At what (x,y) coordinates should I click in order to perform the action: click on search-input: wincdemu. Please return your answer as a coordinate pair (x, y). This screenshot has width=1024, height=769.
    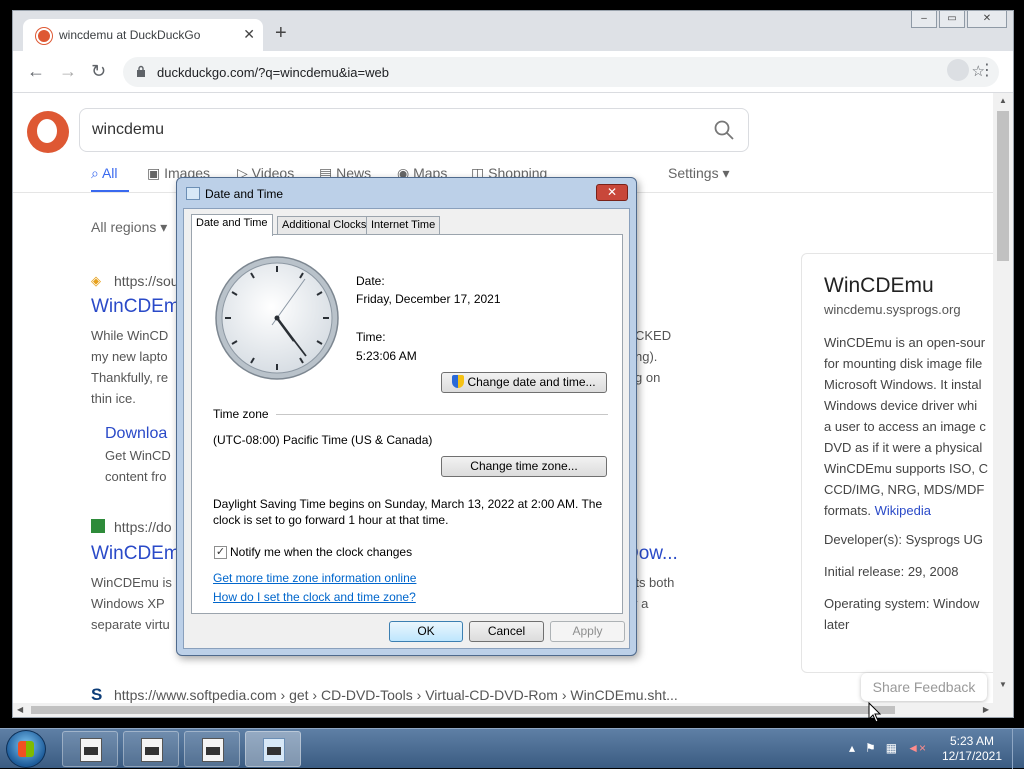
    Looking at the image, I should click on (414, 130).